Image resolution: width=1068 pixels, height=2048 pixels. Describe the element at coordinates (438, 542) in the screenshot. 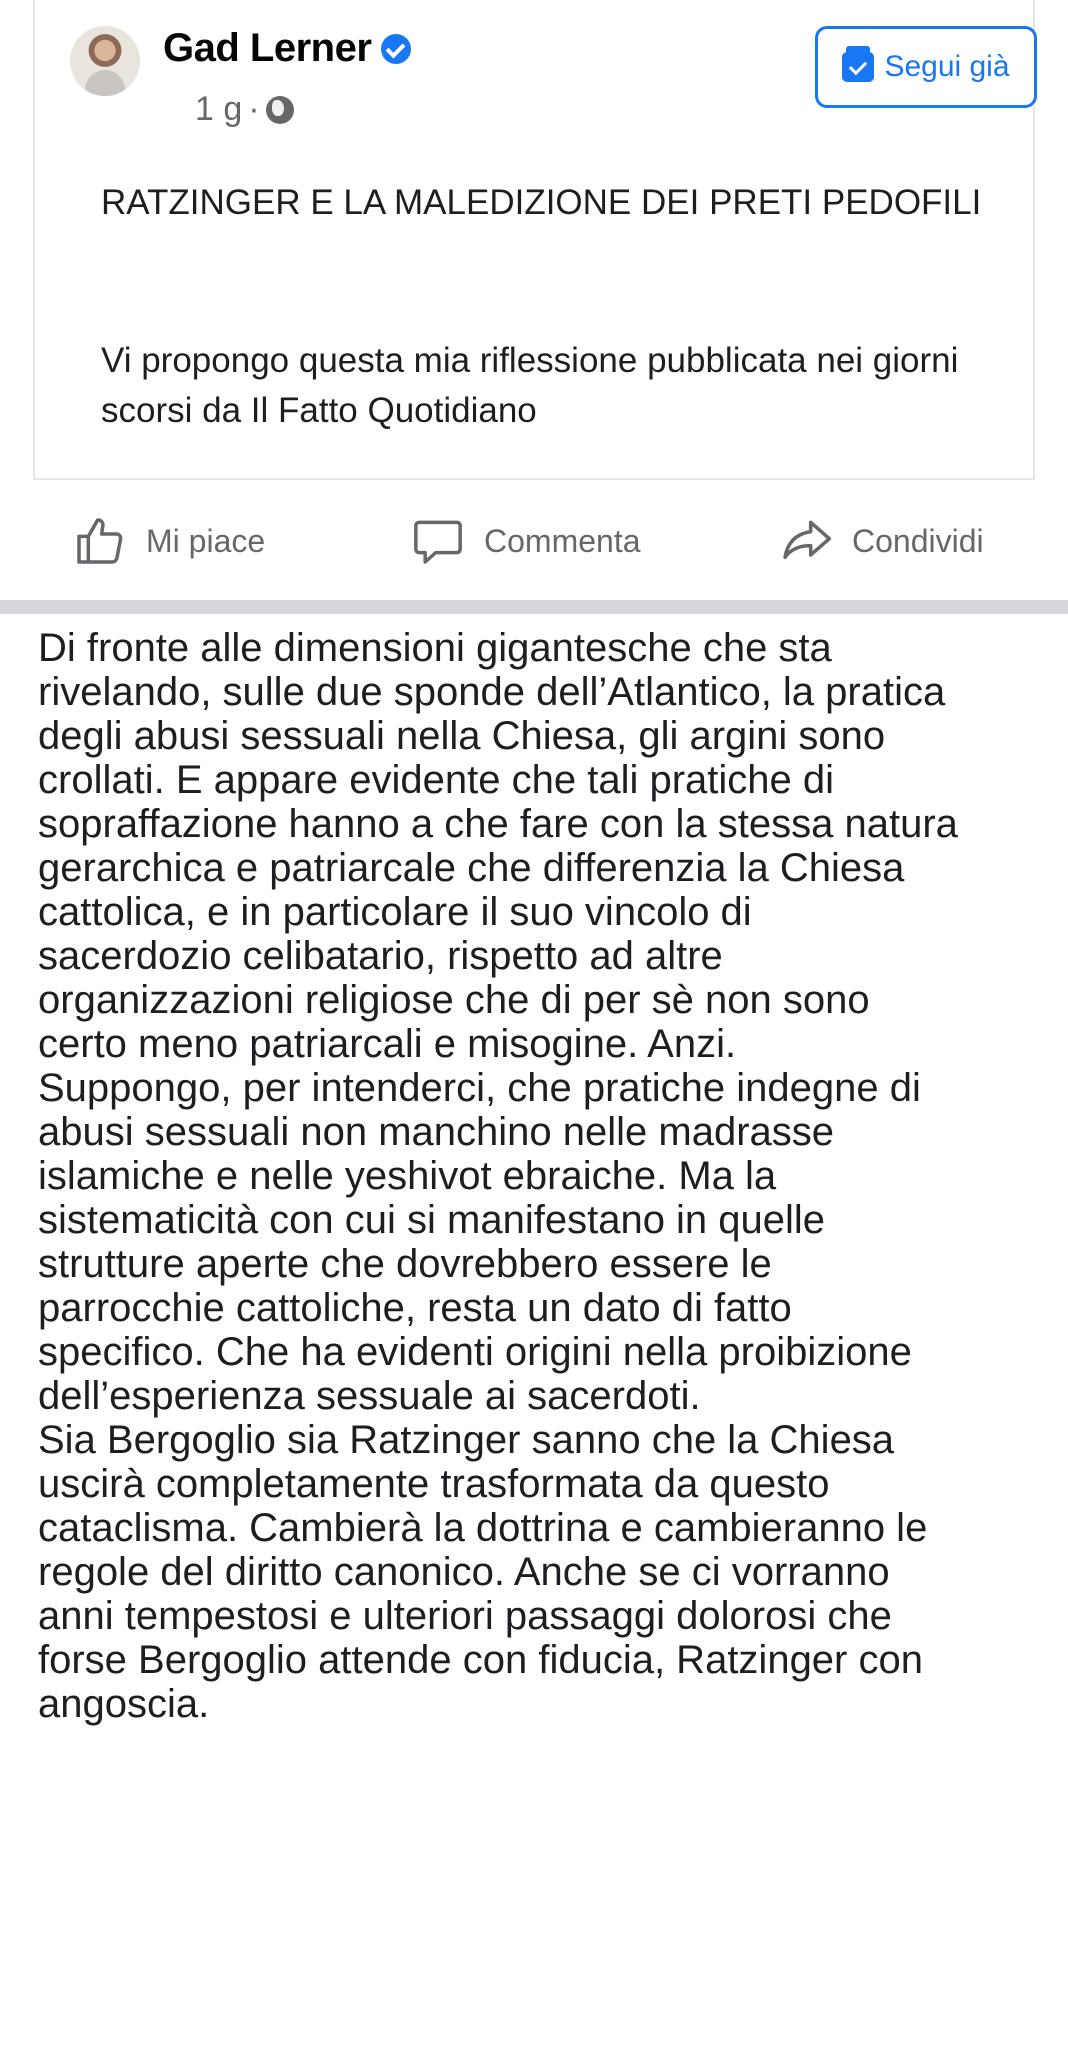

I see `comment-bubble-icon` at that location.